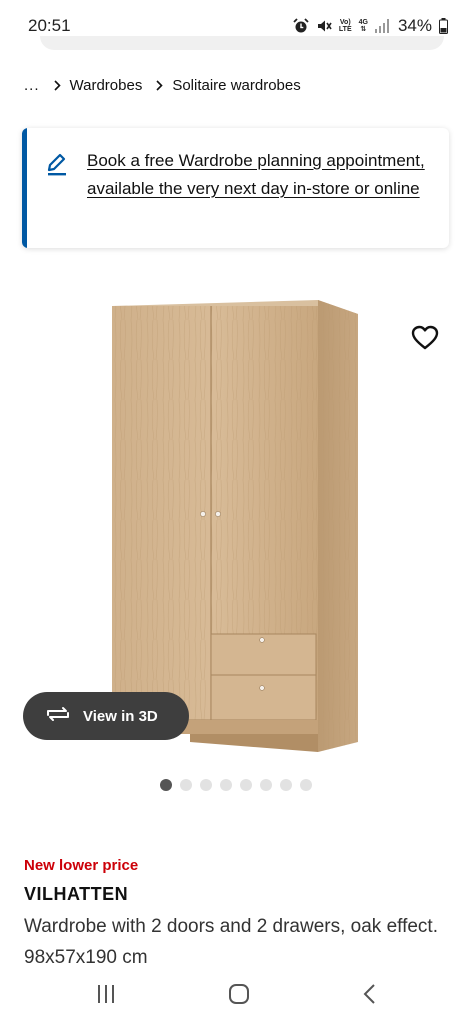  I want to click on network-type-indicator: 4G ⇅, so click(363, 26).